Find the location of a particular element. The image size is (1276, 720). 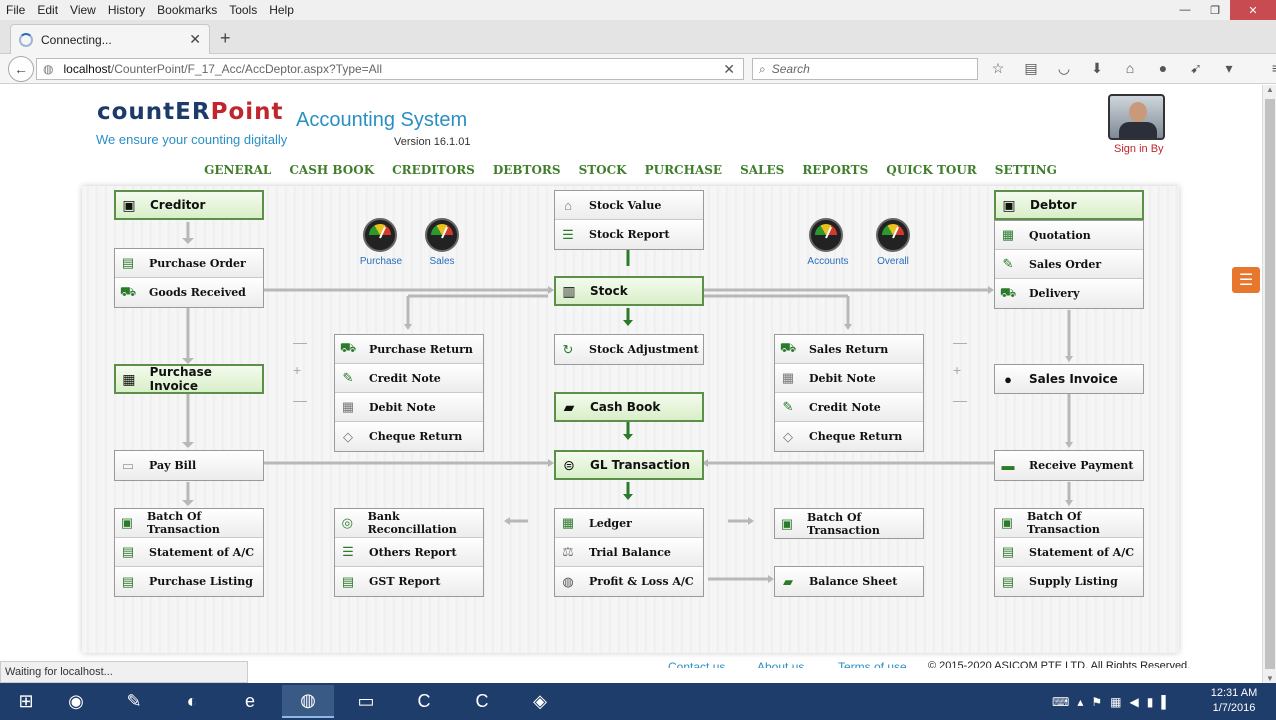

pay-bill-item: ▭ Pay Bill is located at coordinates (189, 465).